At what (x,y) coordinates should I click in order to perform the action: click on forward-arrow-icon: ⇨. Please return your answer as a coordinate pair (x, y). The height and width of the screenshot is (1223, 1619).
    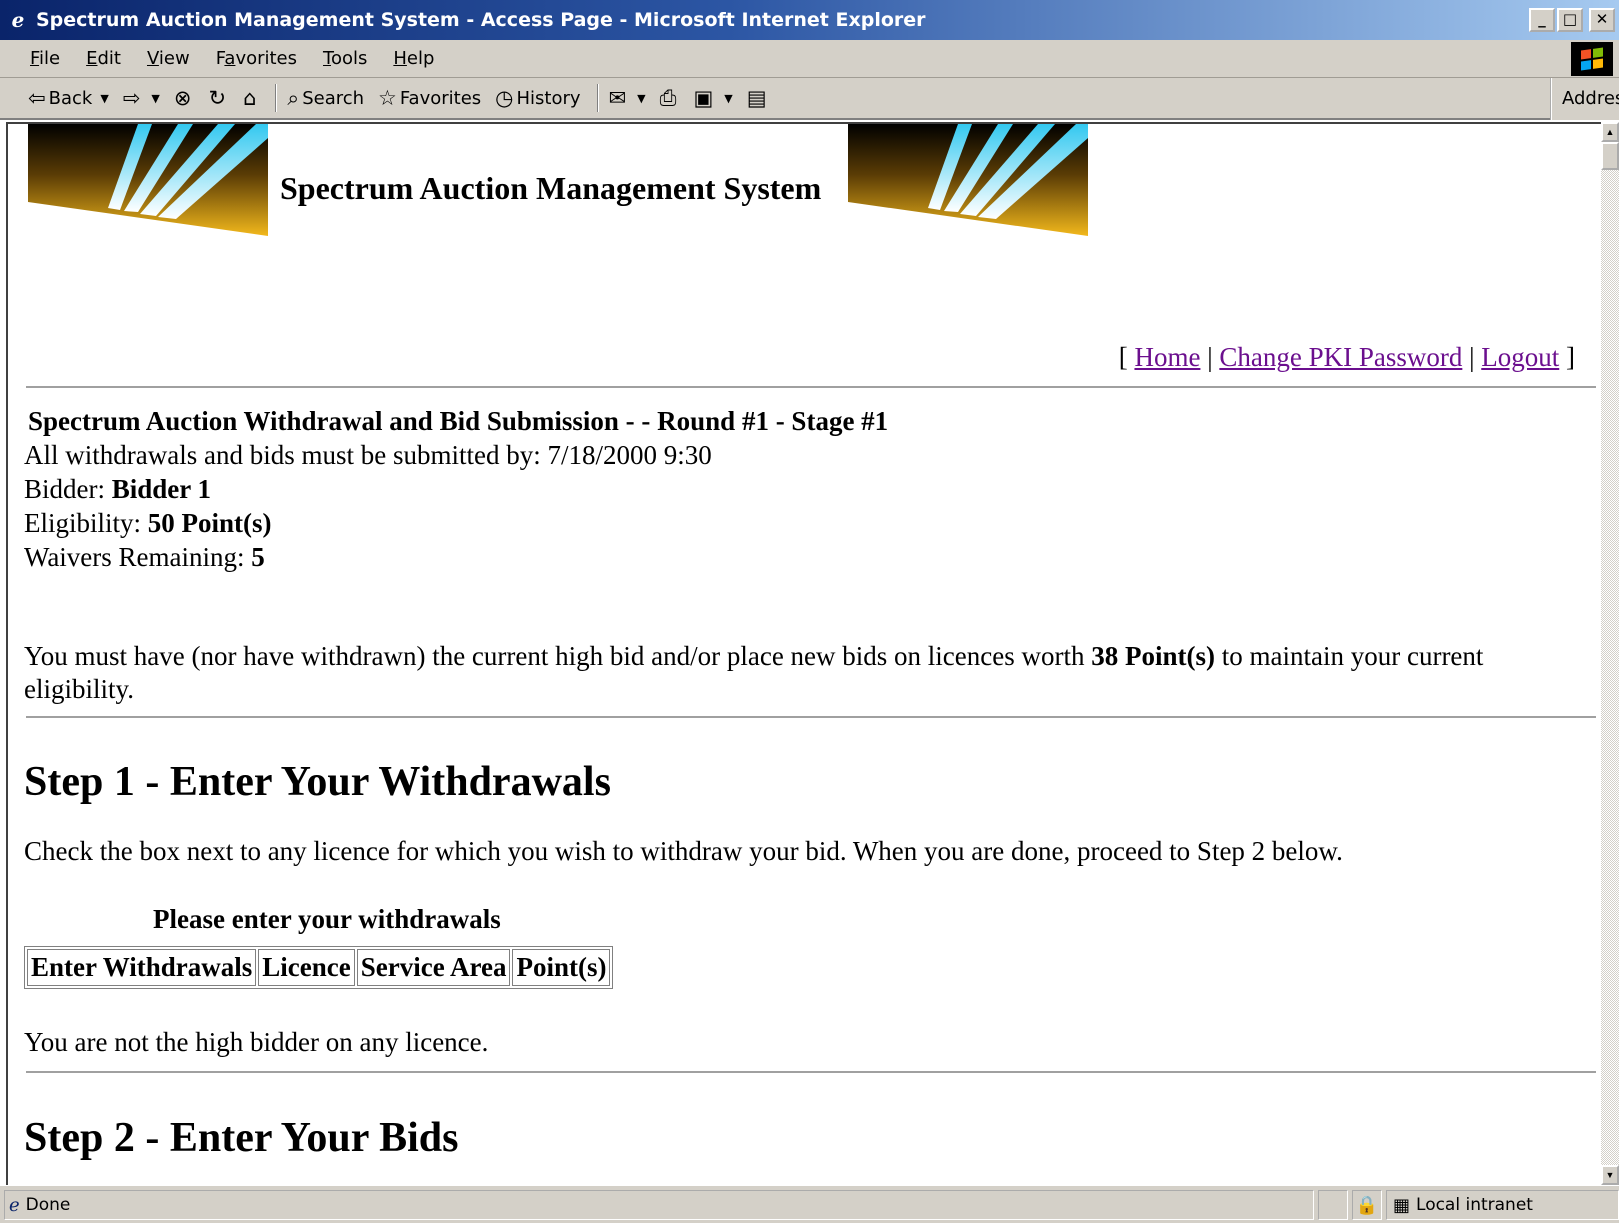
    Looking at the image, I should click on (131, 98).